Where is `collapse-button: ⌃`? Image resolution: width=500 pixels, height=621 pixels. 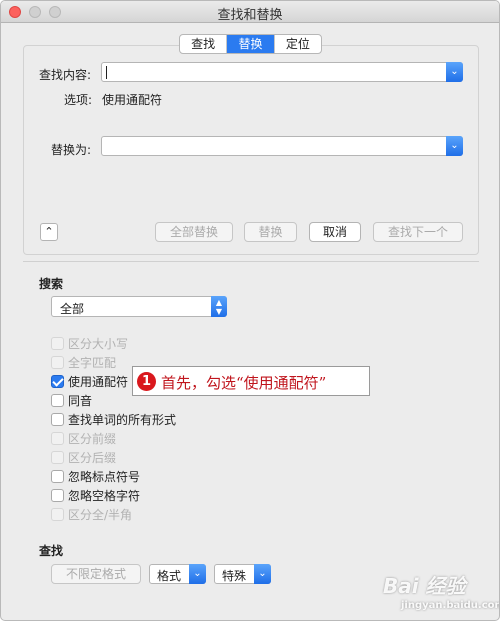
collapse-button: ⌃ is located at coordinates (49, 232).